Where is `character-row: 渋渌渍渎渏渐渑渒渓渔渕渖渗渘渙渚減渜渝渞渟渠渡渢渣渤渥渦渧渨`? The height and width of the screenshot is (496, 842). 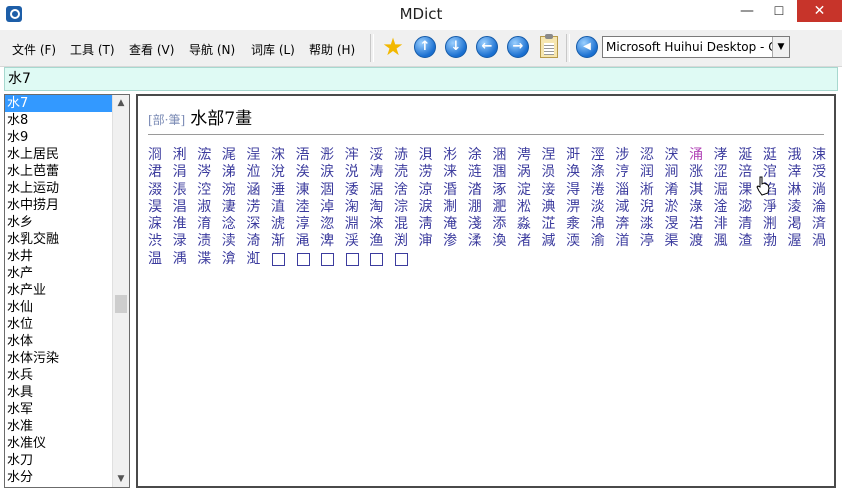
character-row: 渋渌渍渎渏渐渑渒渓渔渕渖渗渘渙渚減渜渝渞渟渠渡渢渣渤渥渦渧渨 is located at coordinates (488, 240).